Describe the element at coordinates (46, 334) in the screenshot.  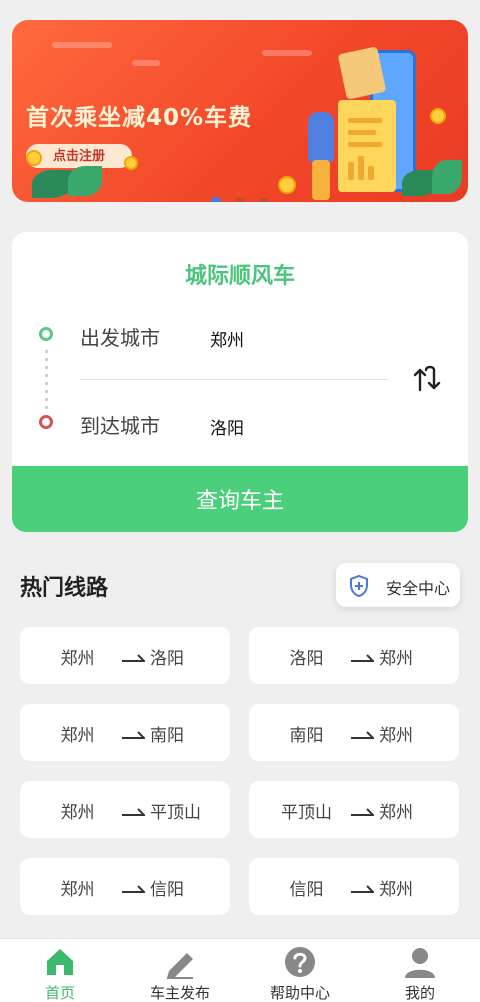
I see `origin-dot-icon` at that location.